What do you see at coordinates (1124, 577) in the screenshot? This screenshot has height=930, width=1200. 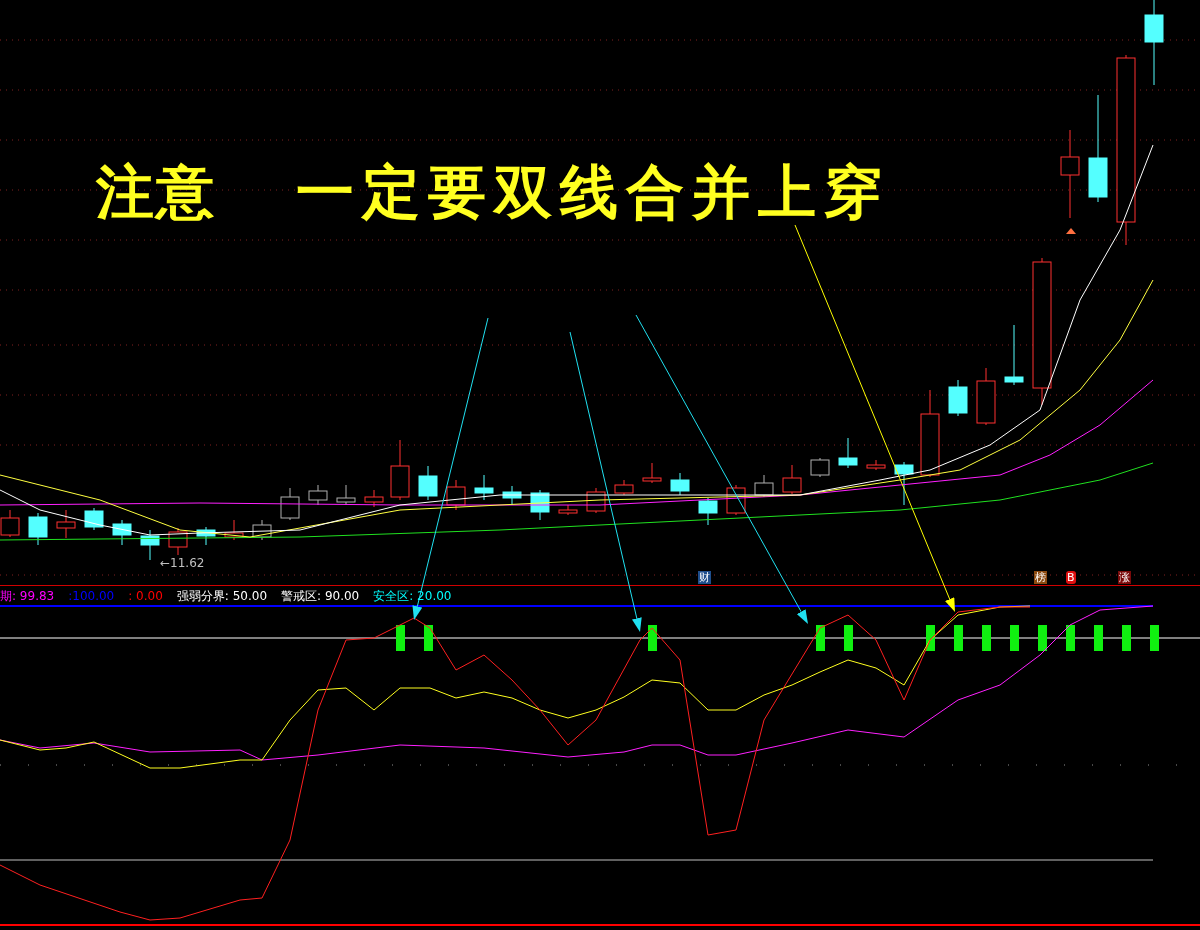 I see `event-marker: 涨` at bounding box center [1124, 577].